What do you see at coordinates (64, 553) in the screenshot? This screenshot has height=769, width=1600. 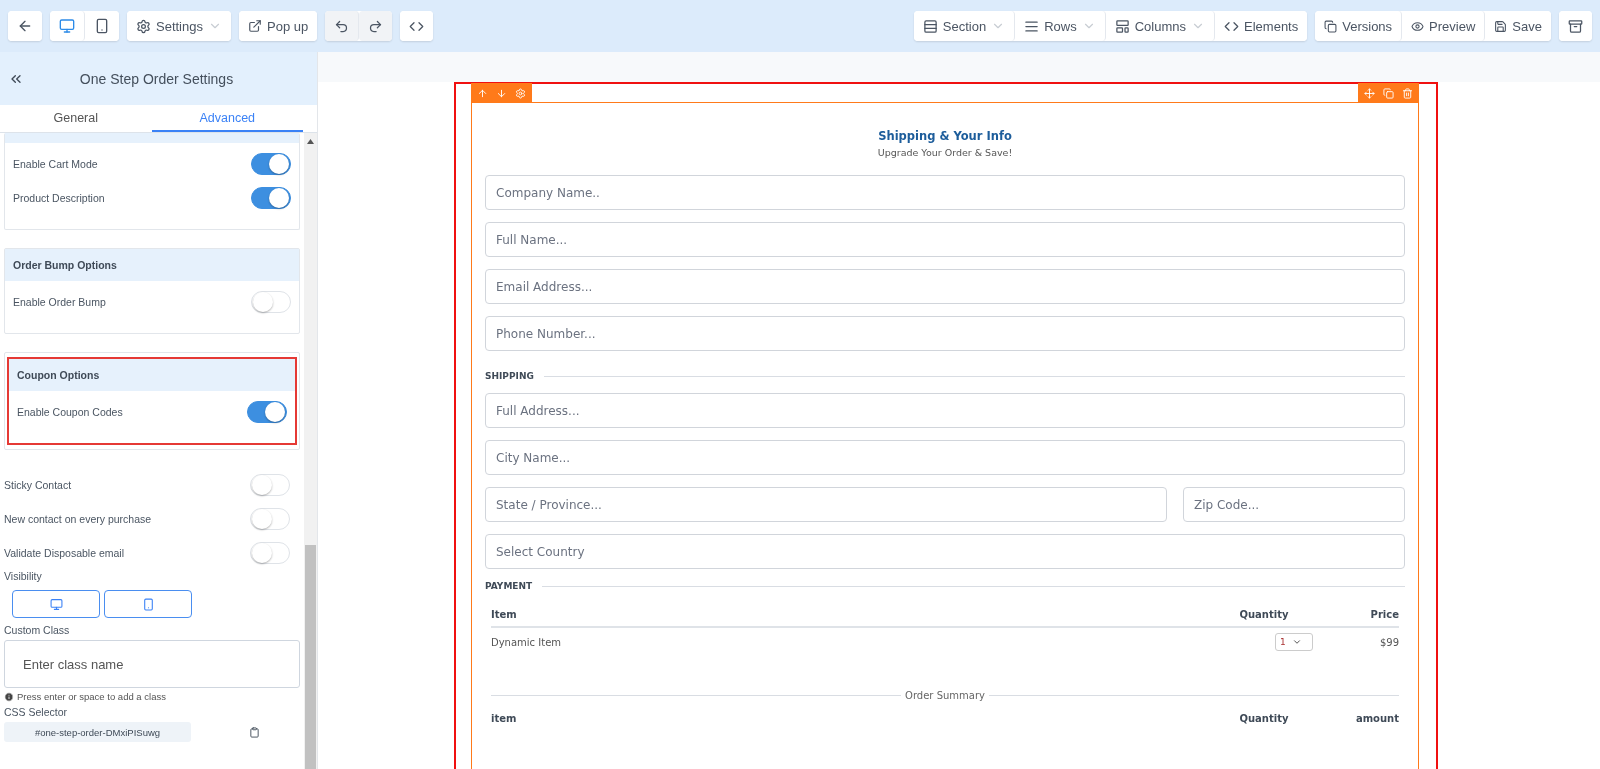 I see `toggle-label: Validate Disposable email` at bounding box center [64, 553].